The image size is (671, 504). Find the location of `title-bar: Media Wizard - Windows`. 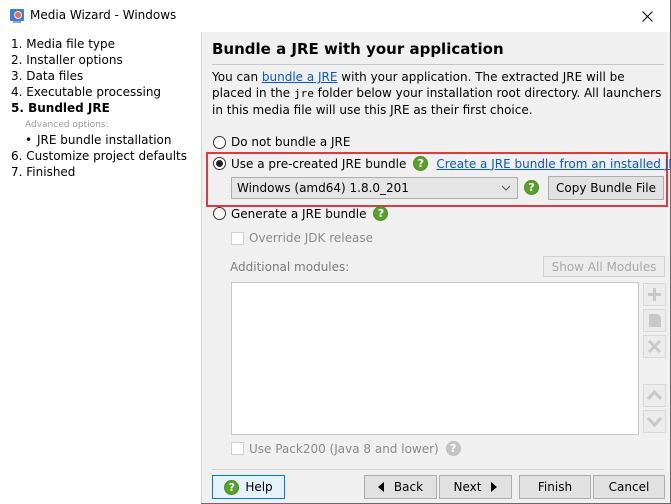

title-bar: Media Wizard - Windows is located at coordinates (335, 16).